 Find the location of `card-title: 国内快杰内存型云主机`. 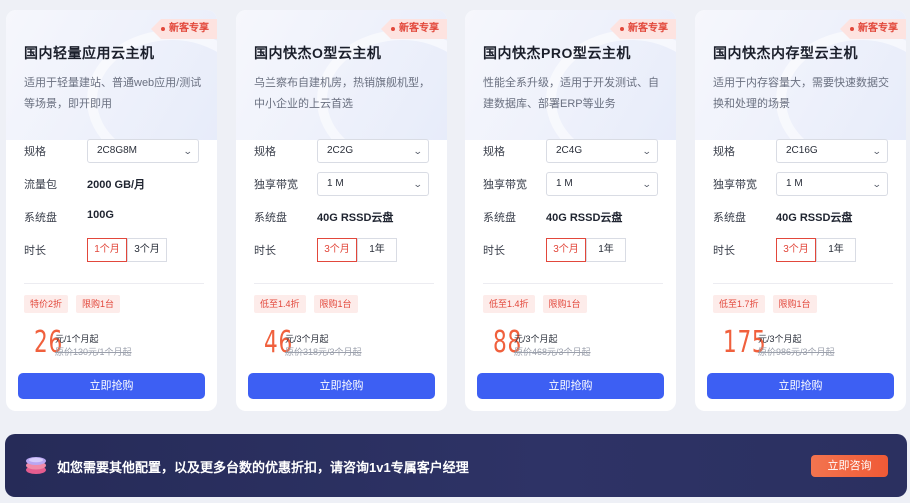

card-title: 国内快杰内存型云主机 is located at coordinates (785, 53).